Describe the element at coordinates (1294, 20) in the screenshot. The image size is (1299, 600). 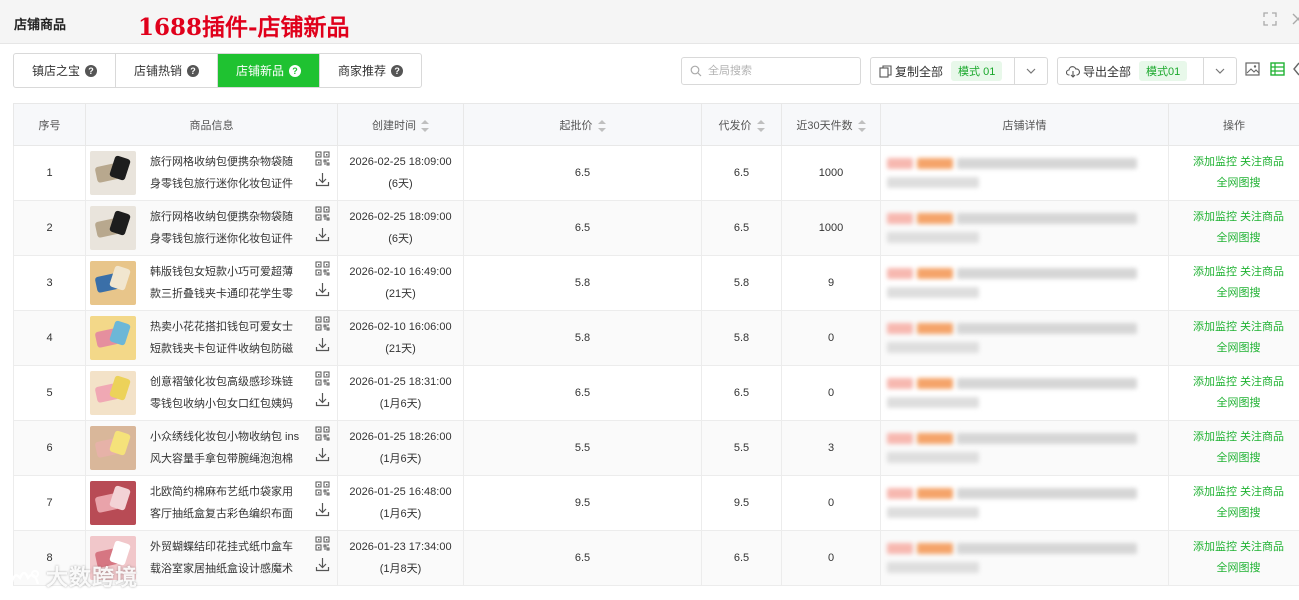
I see `close-icon` at that location.